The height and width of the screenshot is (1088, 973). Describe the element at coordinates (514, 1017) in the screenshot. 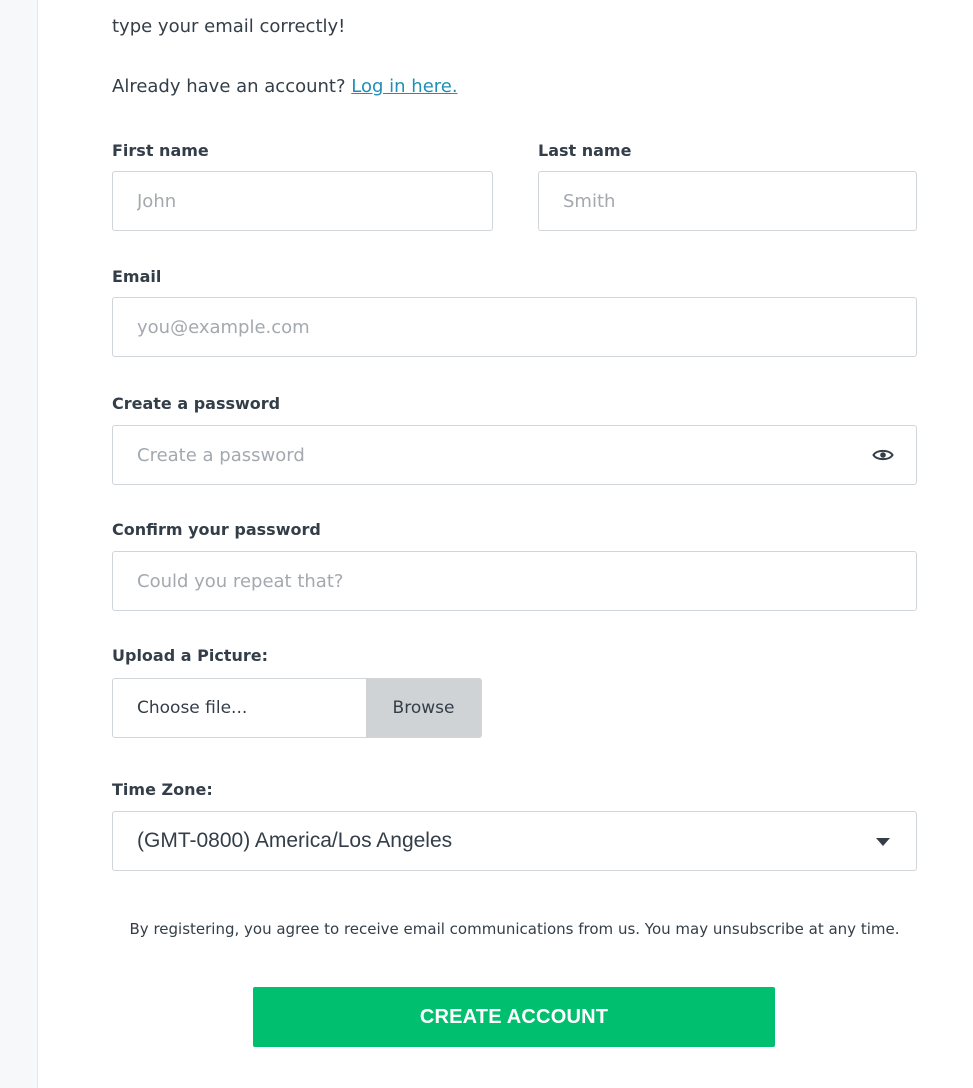

I see `create-account-button: CREATE ACCOUNT` at that location.